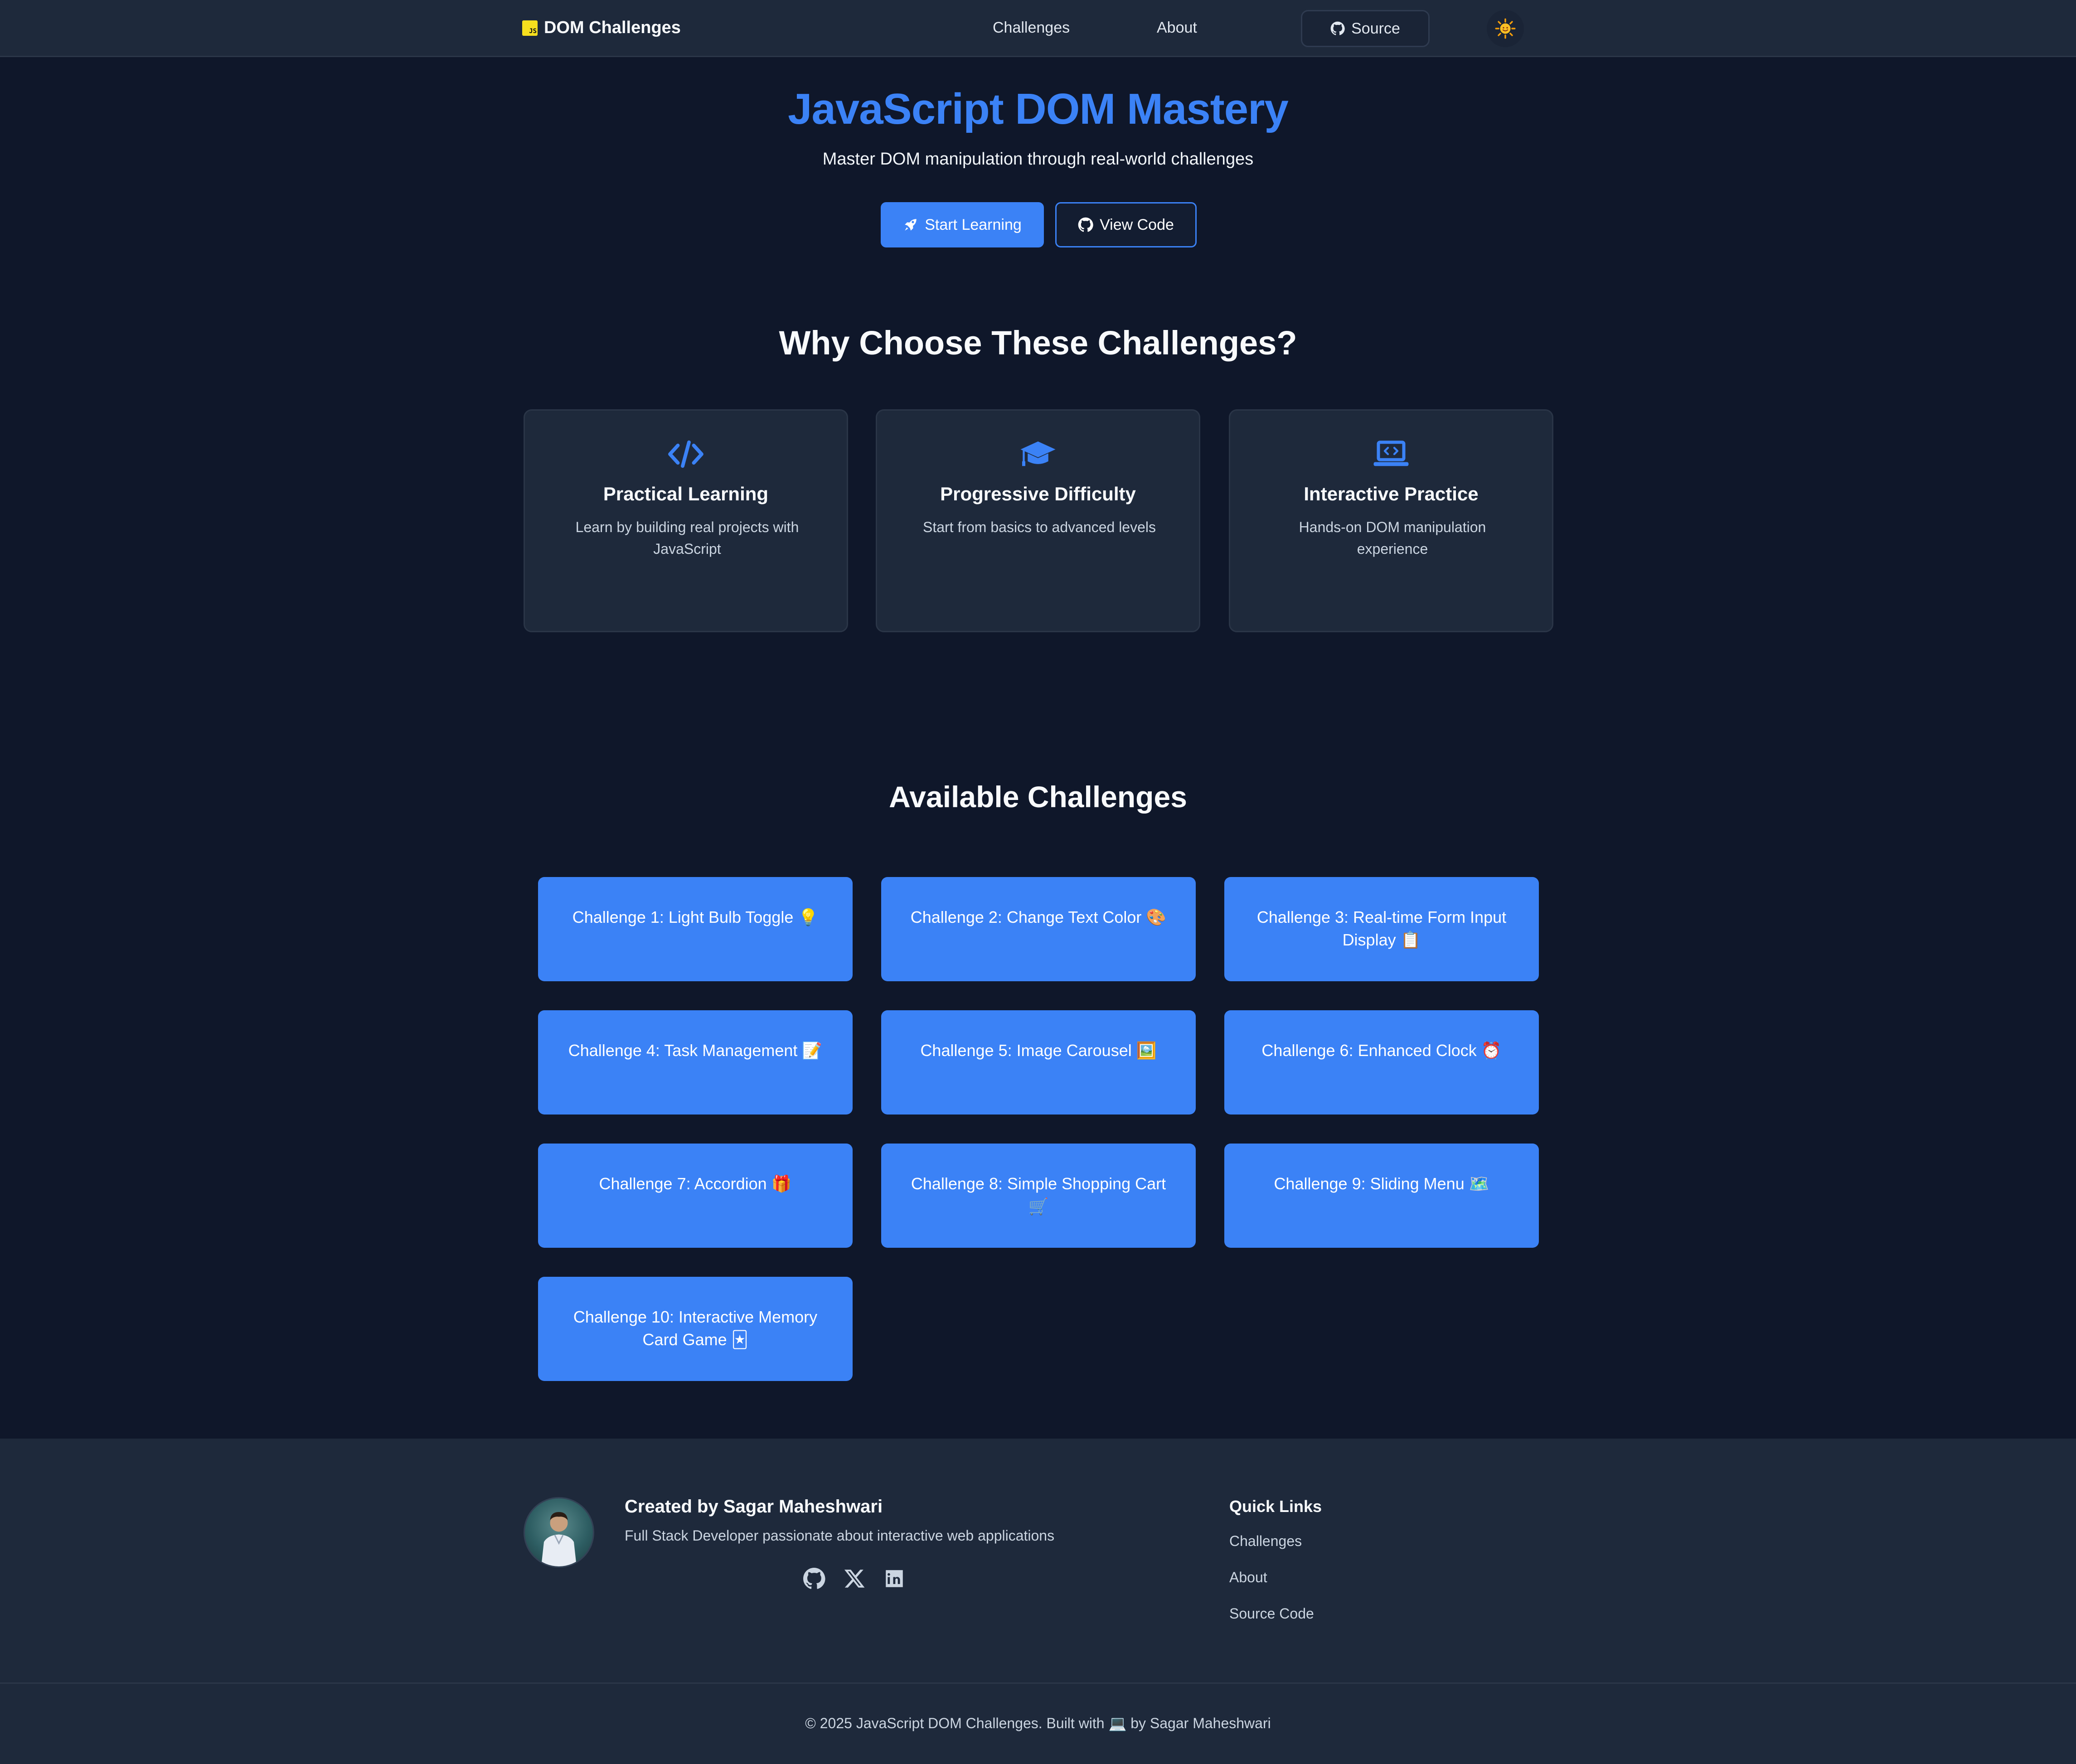 This screenshot has height=1764, width=2076. What do you see at coordinates (612, 28) in the screenshot?
I see `brand-title: DOM Challenges` at bounding box center [612, 28].